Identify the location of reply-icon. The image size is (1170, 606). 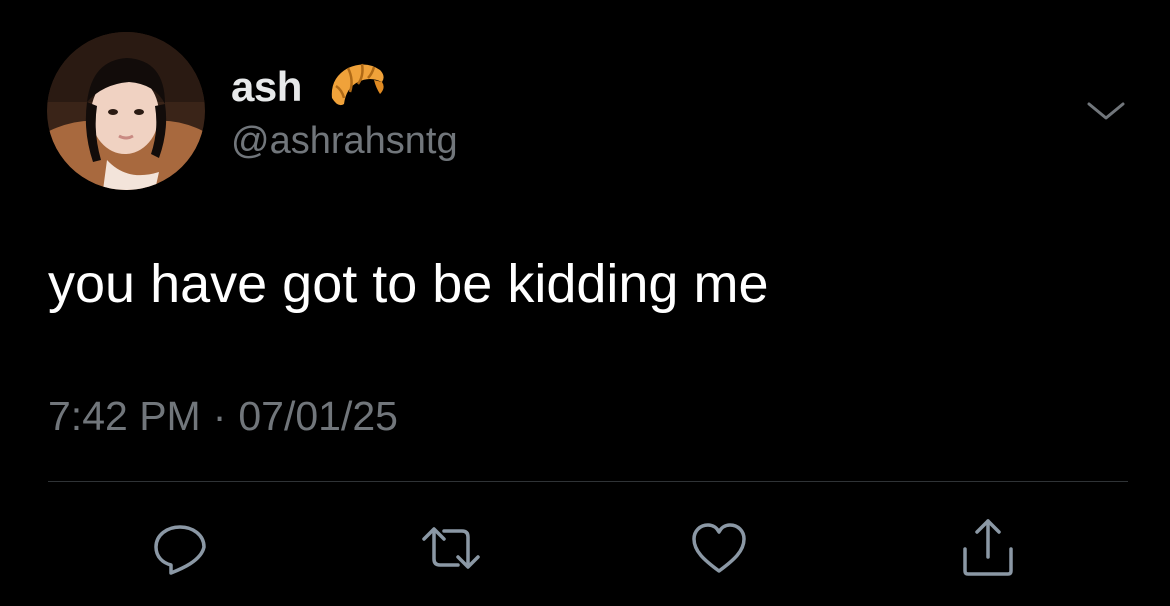
(180, 550).